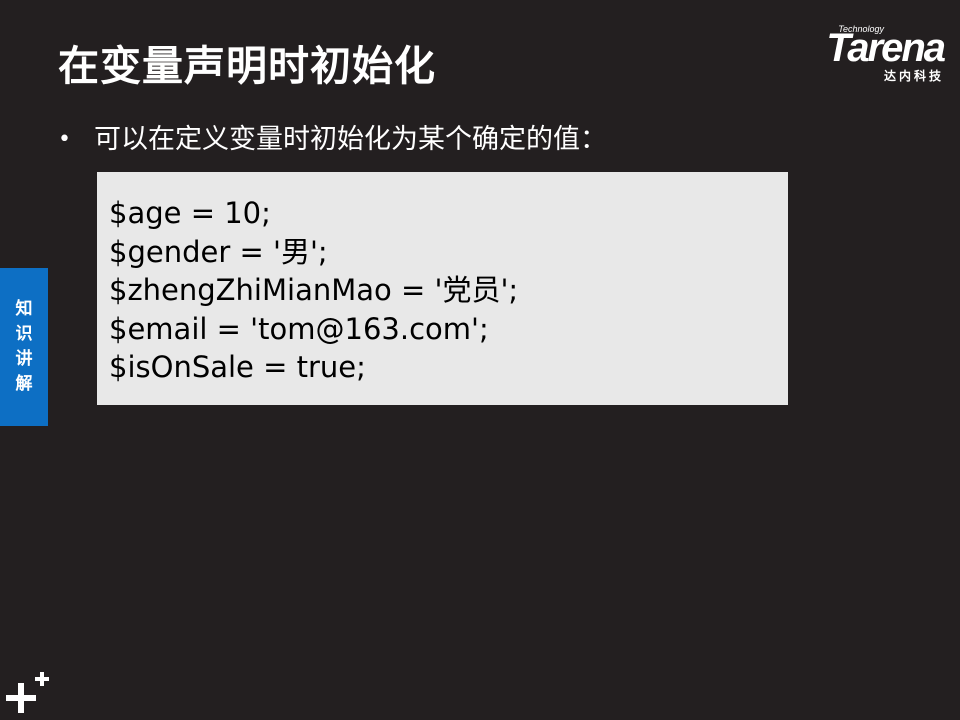 The width and height of the screenshot is (960, 720). What do you see at coordinates (886, 48) in the screenshot?
I see `logo-wordmark: Tarena` at bounding box center [886, 48].